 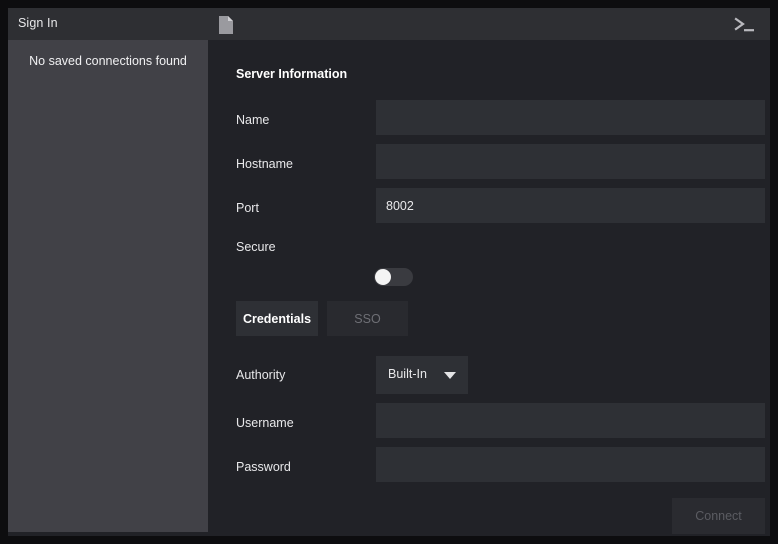 I want to click on name-label: Name, so click(x=253, y=120).